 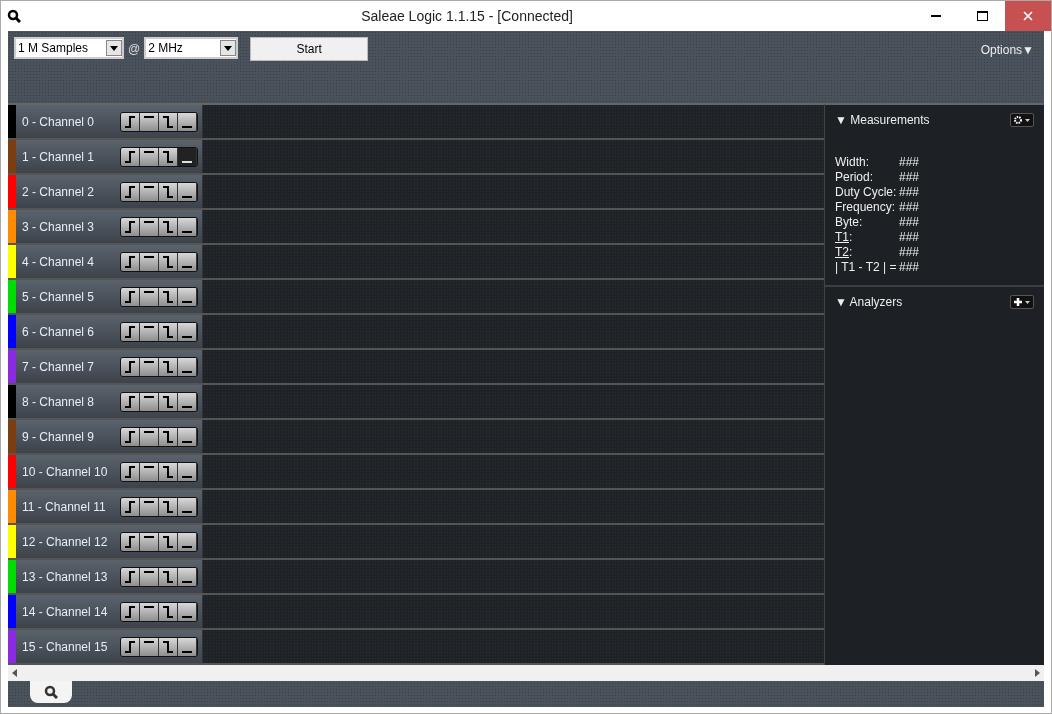 I want to click on scroll-right-icon, so click(x=1037, y=673).